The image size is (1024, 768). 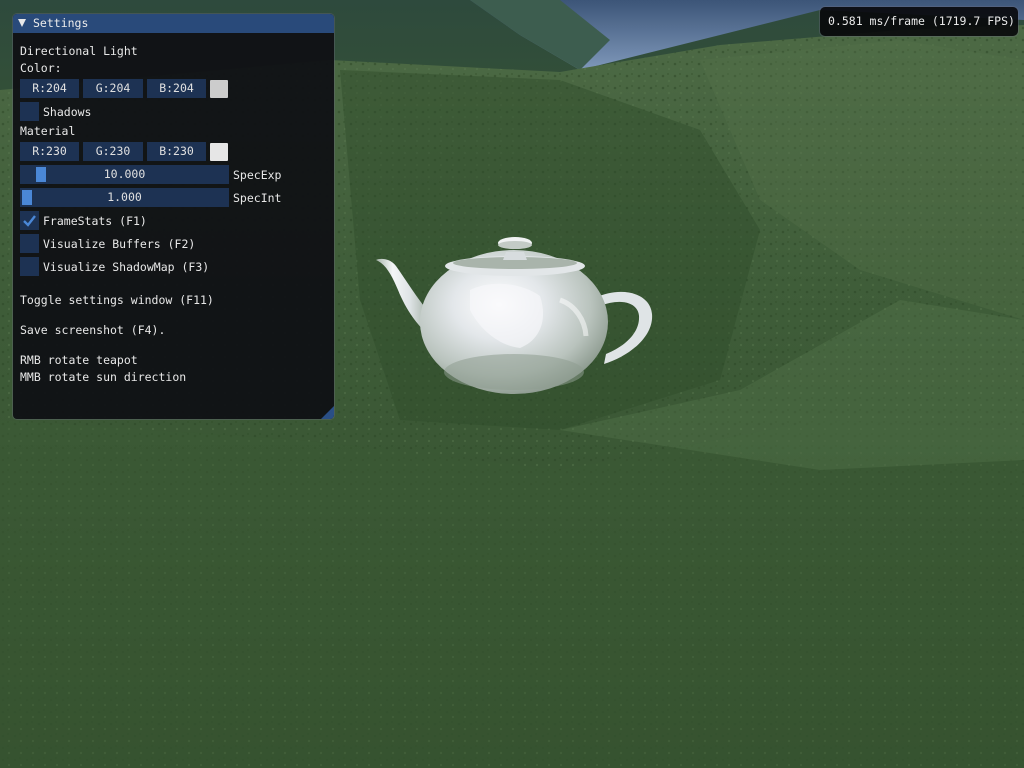 What do you see at coordinates (173, 23) in the screenshot?
I see `settings-title-bar: Settings` at bounding box center [173, 23].